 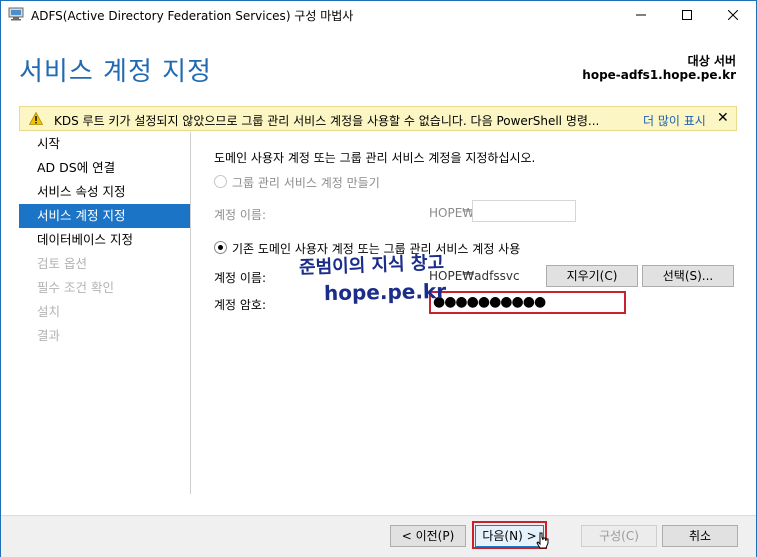 I want to click on close-button, so click(x=733, y=15).